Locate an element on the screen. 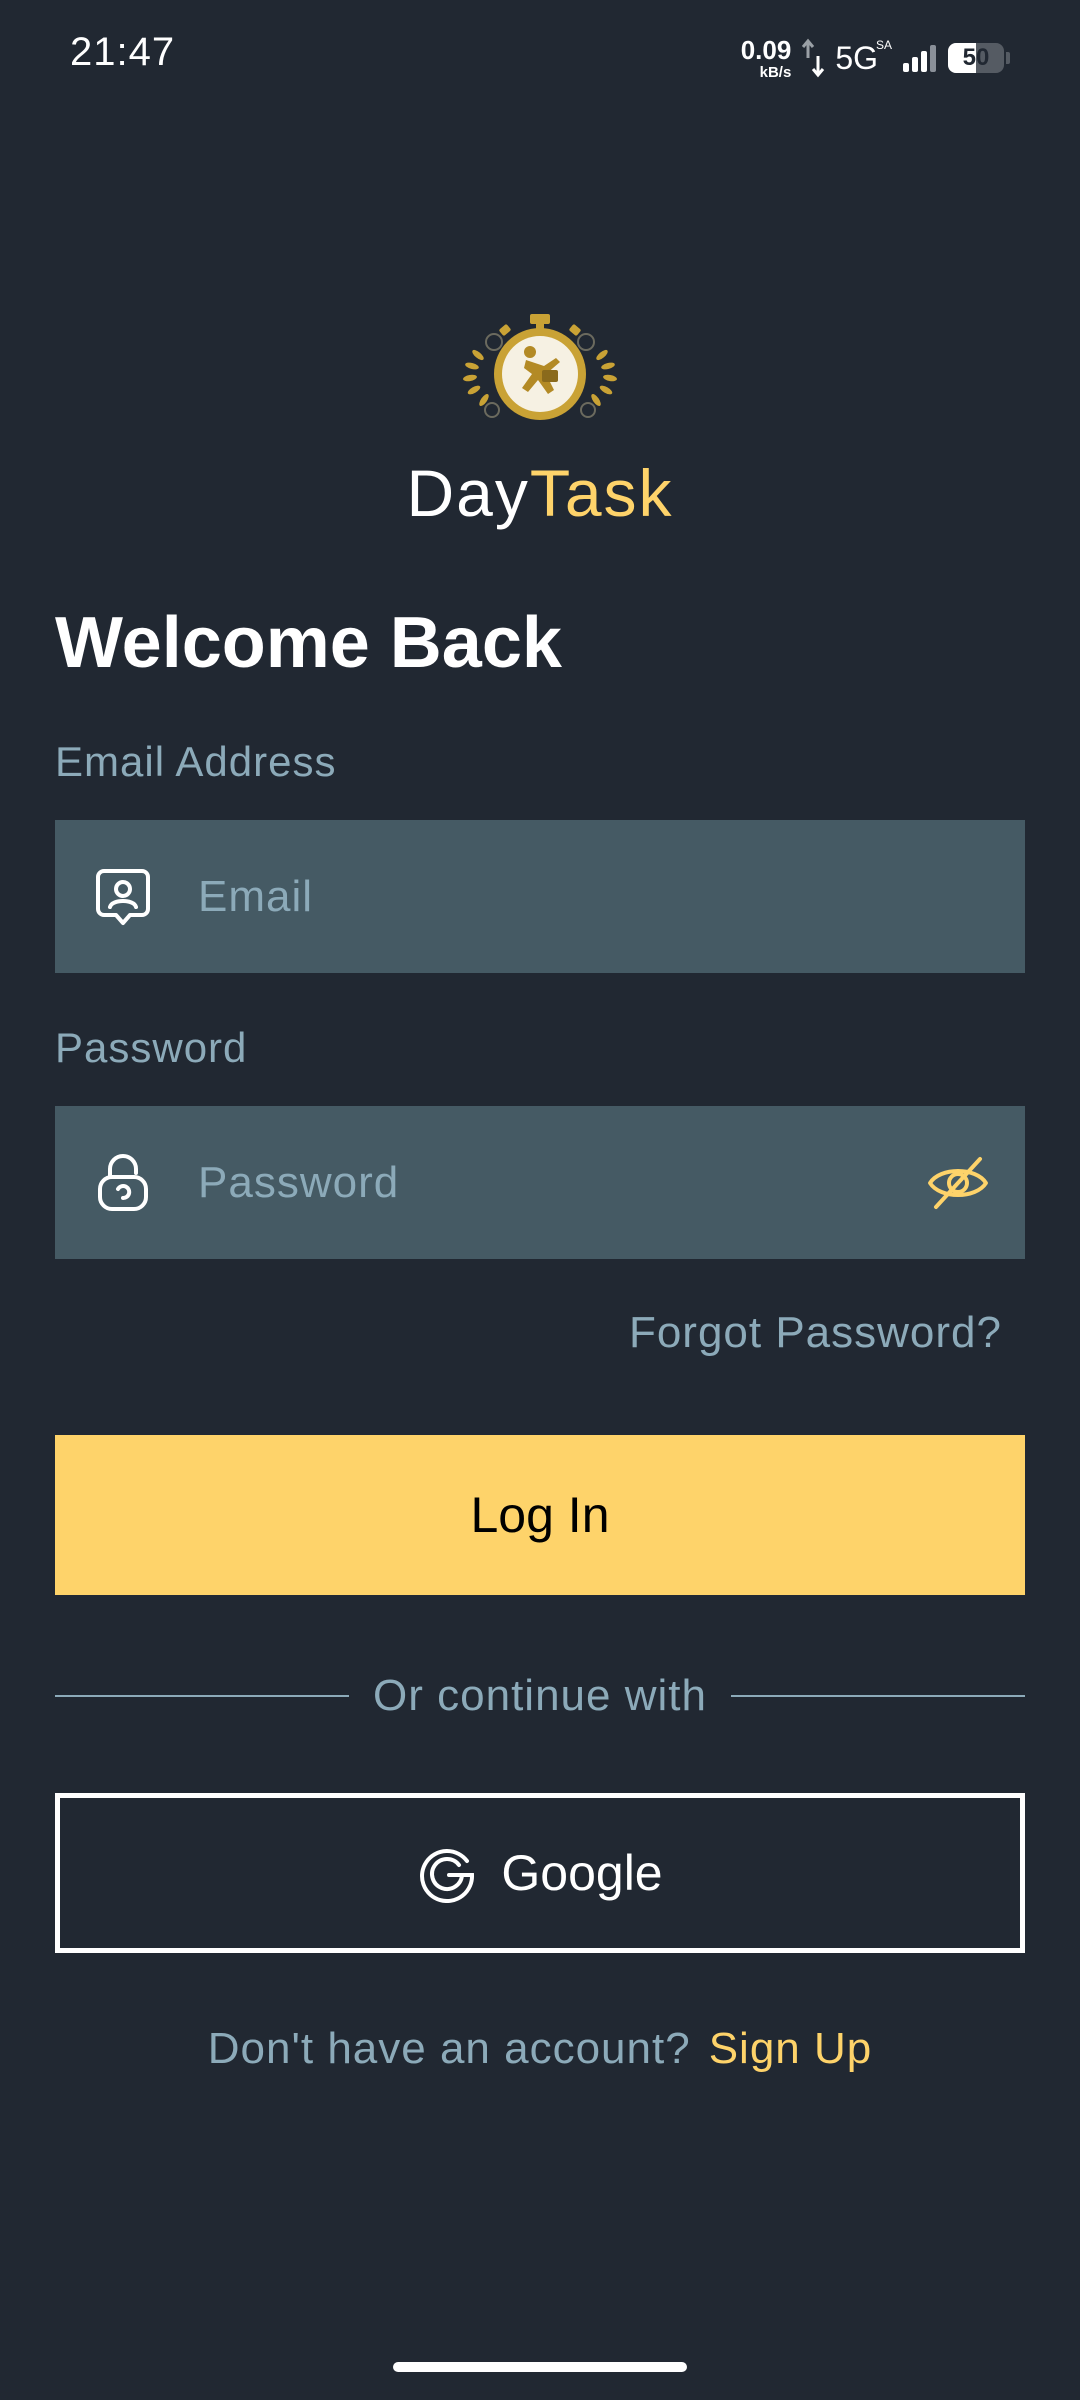 The height and width of the screenshot is (2400, 1080). status-bar: 21:47 0.09 kB/s 5G SA 50 is located at coordinates (540, 55).